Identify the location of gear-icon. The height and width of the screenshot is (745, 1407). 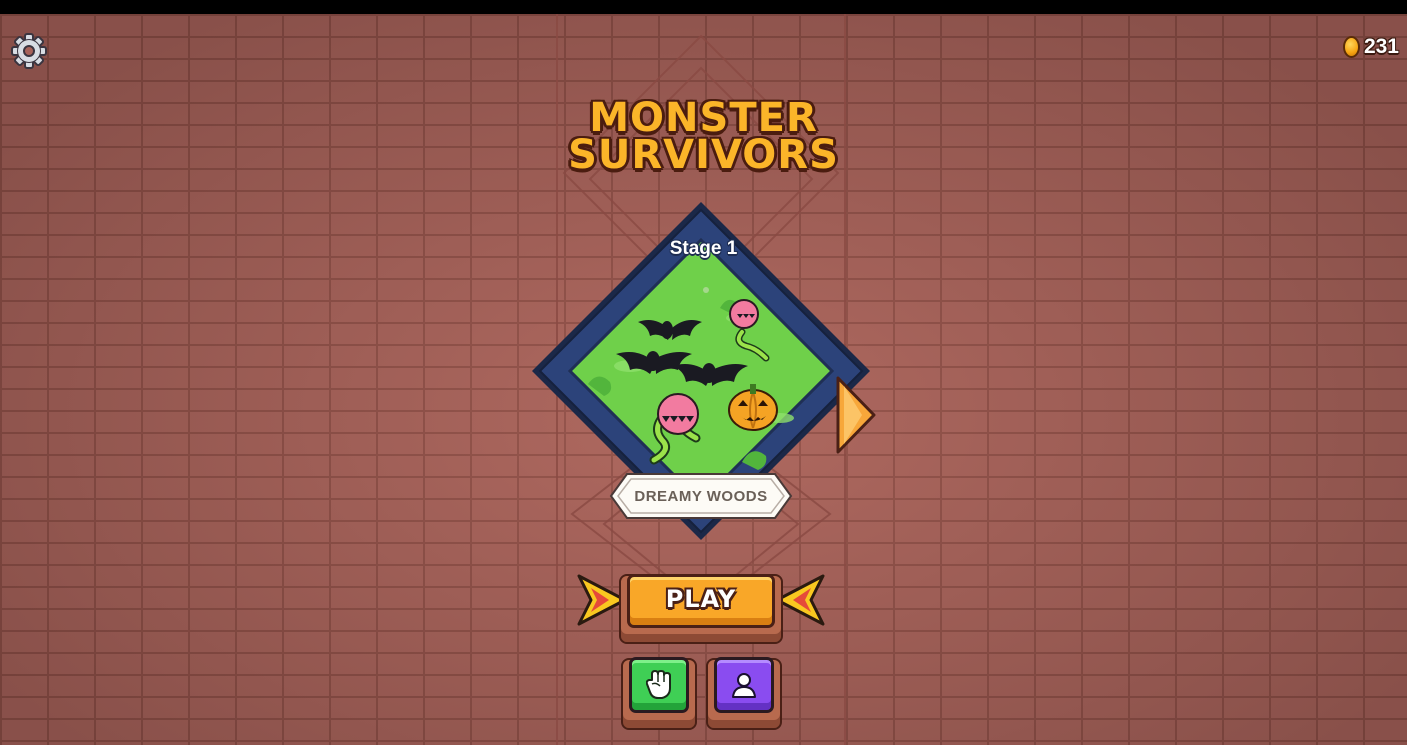
(29, 51).